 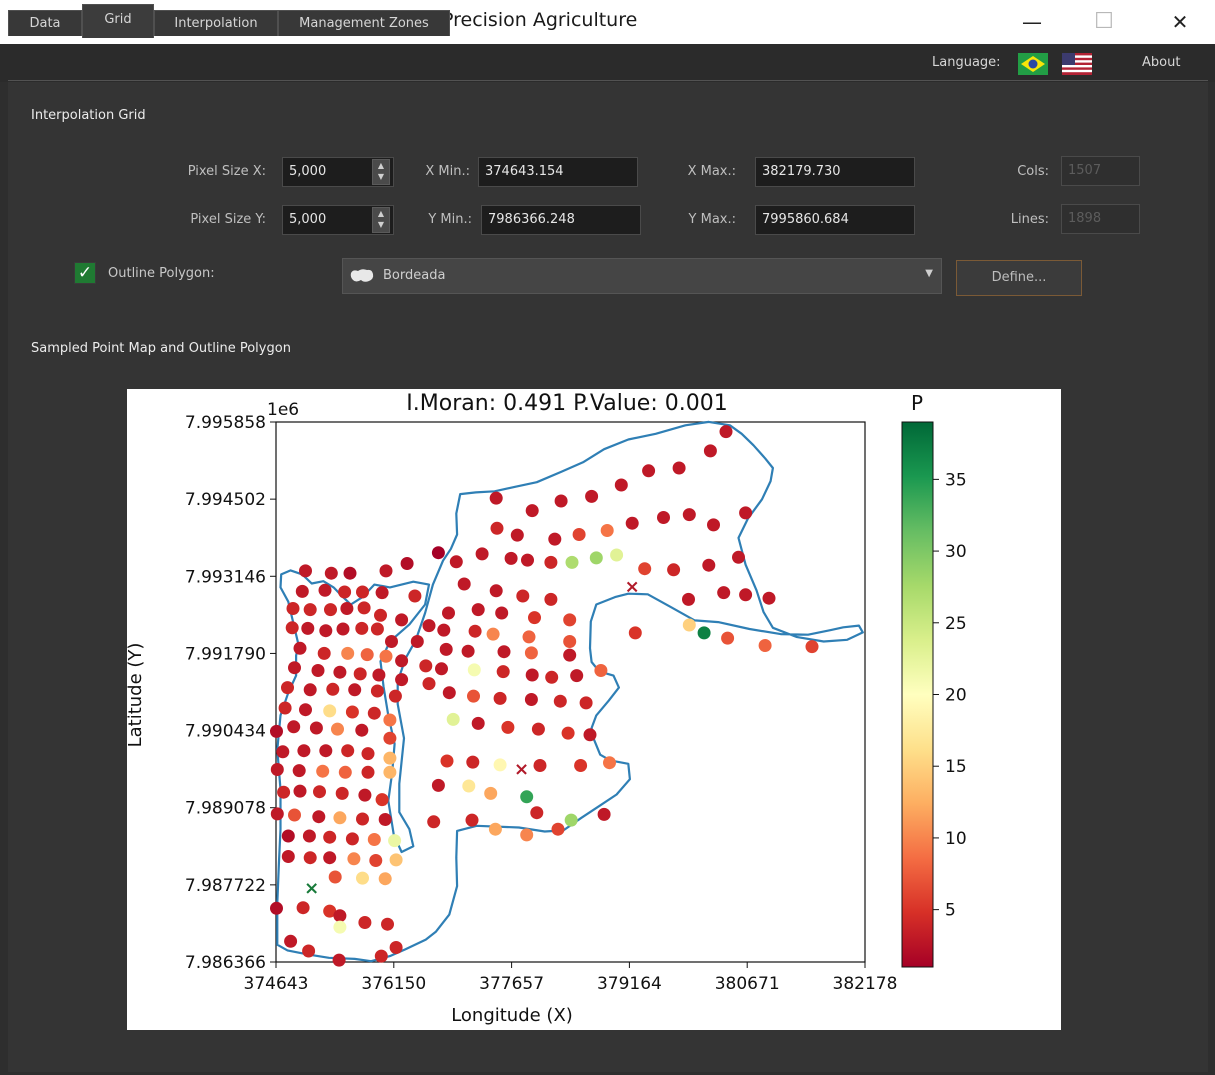 I want to click on pixel-size-y-spinner: ▲ ▼, so click(x=381, y=220).